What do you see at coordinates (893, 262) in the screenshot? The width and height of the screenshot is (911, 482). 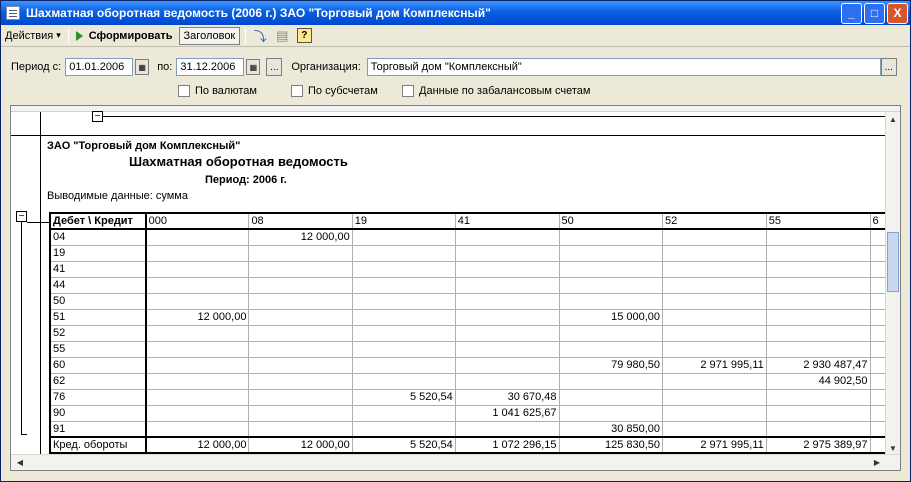 I see `vertical-scroll-thumb` at bounding box center [893, 262].